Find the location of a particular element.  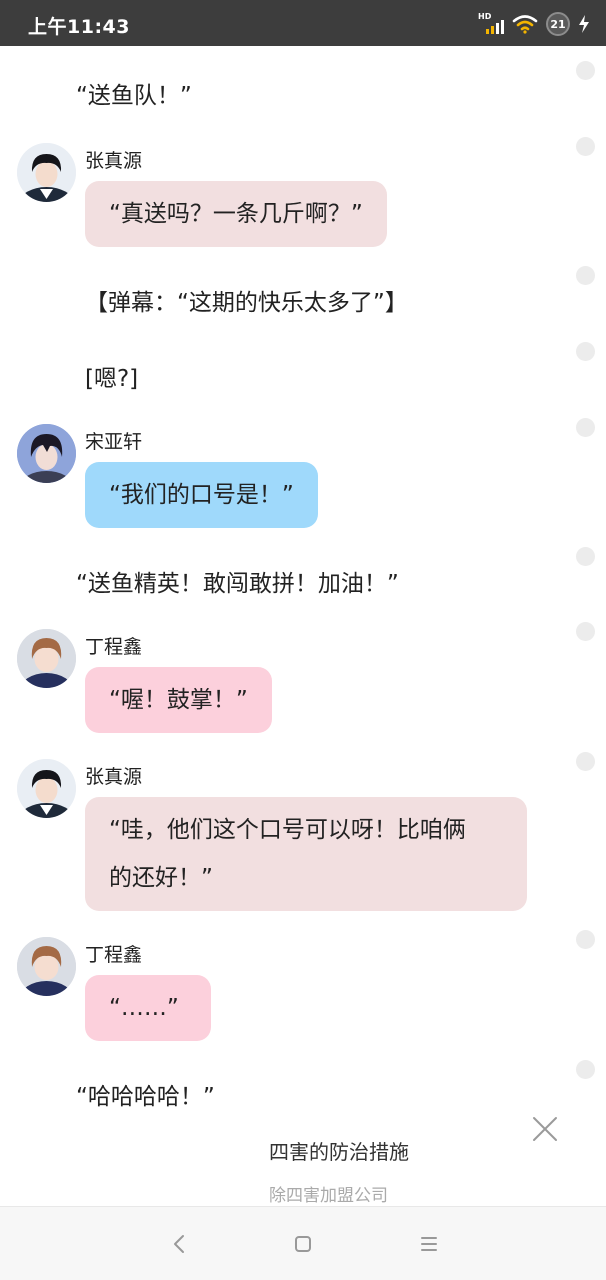

chat-bubble: “哇，他们这个口号可以呀！比咱俩 的还好！” is located at coordinates (306, 854).